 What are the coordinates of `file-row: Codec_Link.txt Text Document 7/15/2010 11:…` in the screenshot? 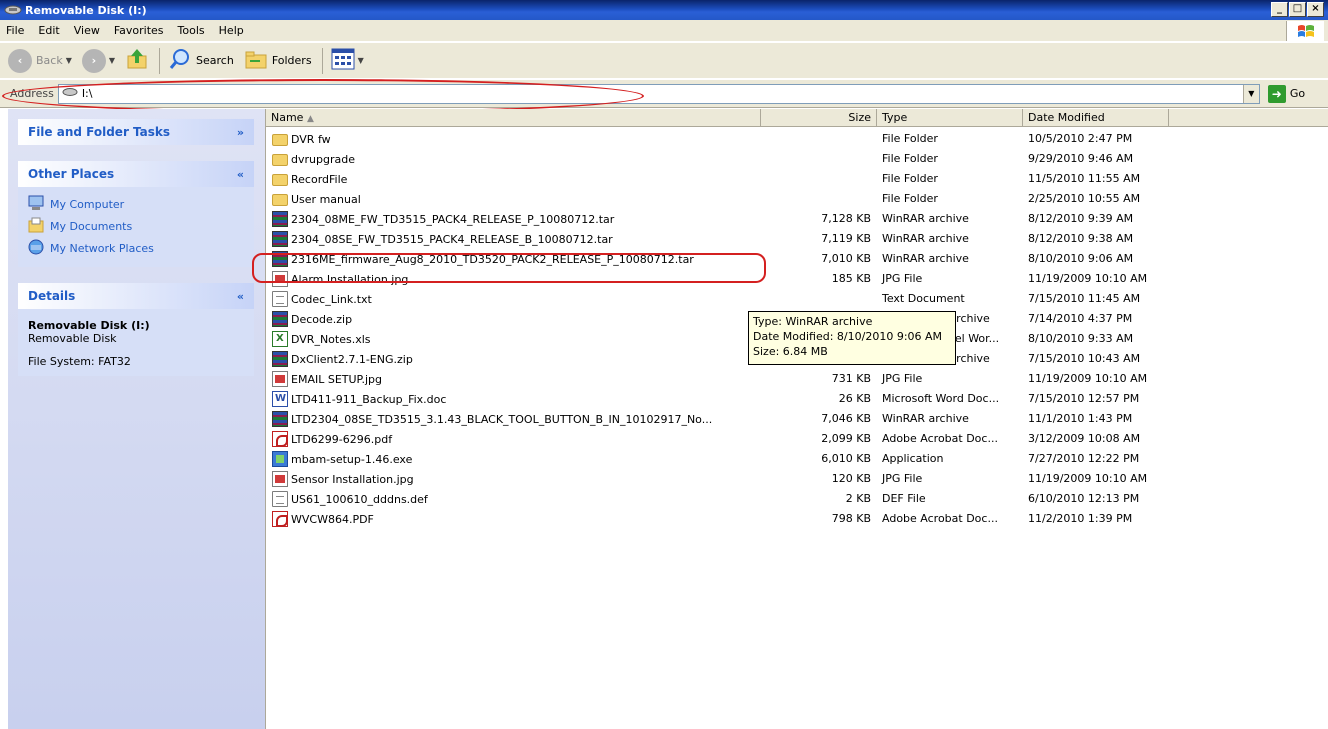 It's located at (797, 299).